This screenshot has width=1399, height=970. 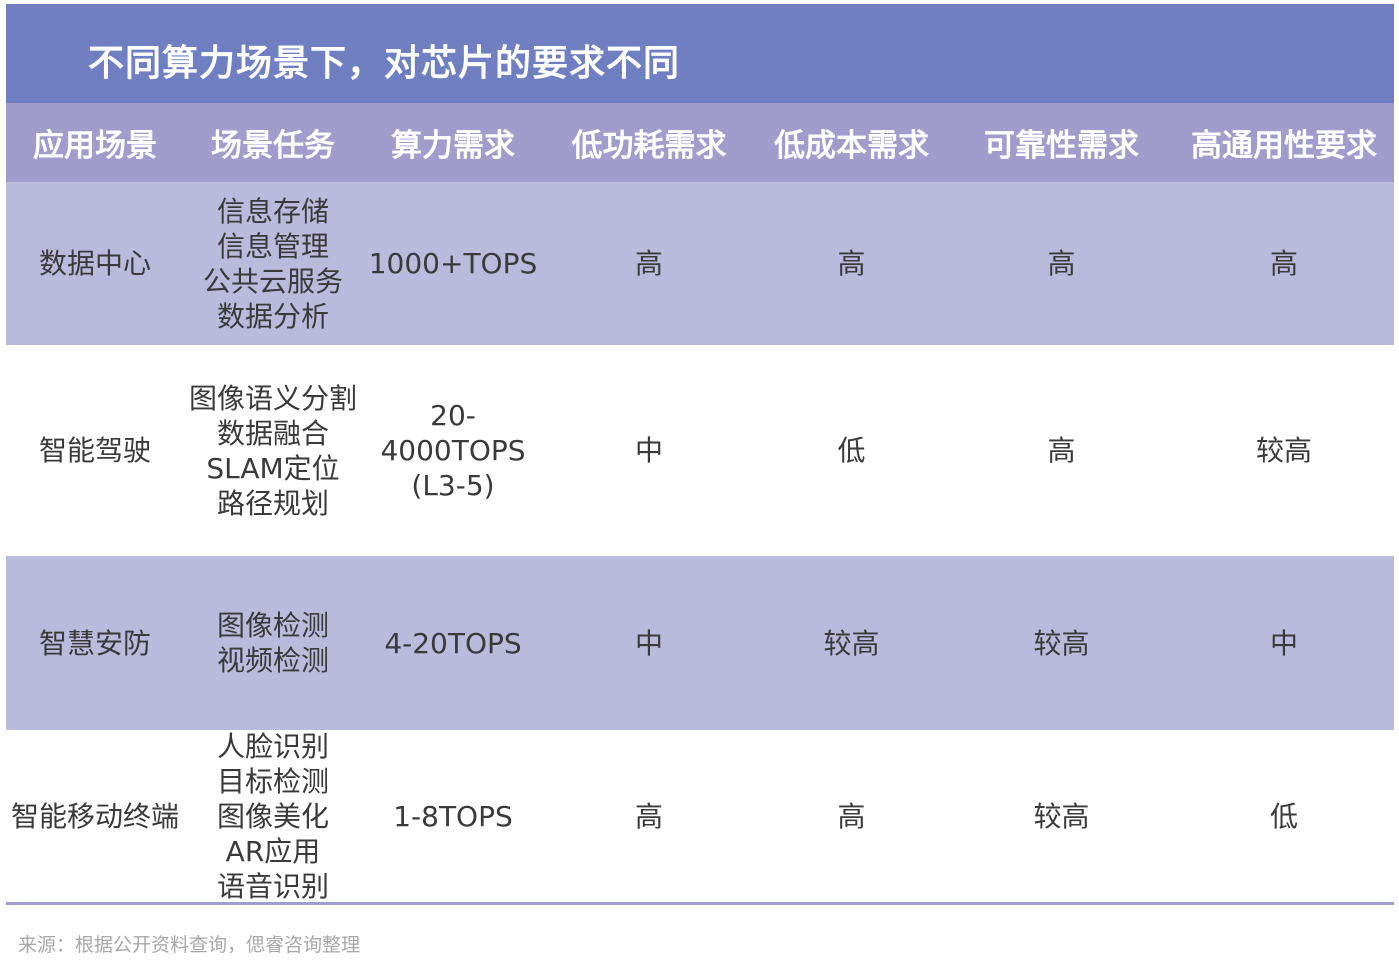 What do you see at coordinates (272, 660) in the screenshot?
I see `task-item: 视频检测` at bounding box center [272, 660].